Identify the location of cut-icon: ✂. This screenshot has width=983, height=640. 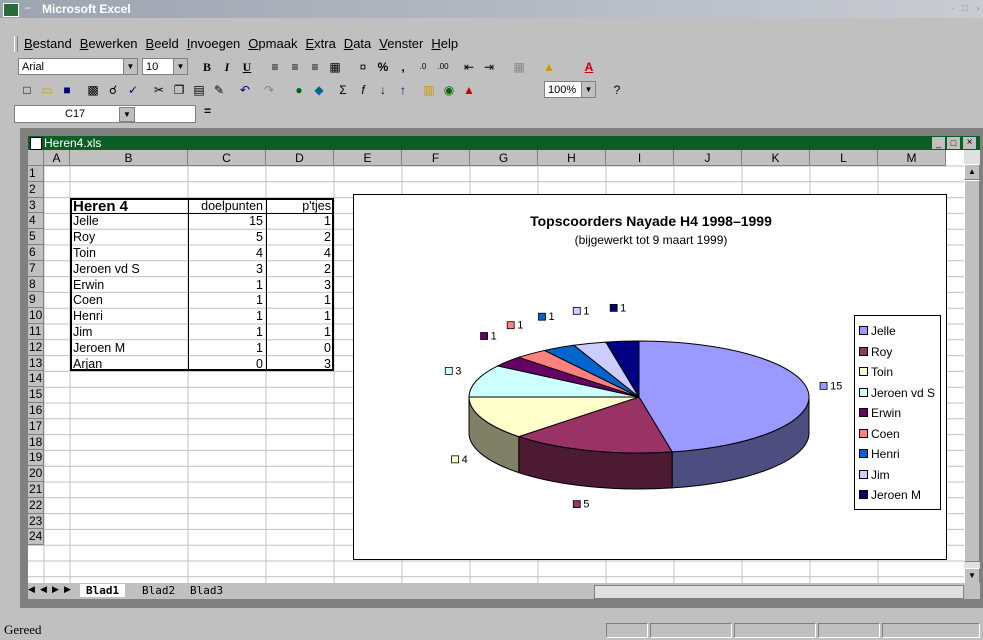
(159, 90).